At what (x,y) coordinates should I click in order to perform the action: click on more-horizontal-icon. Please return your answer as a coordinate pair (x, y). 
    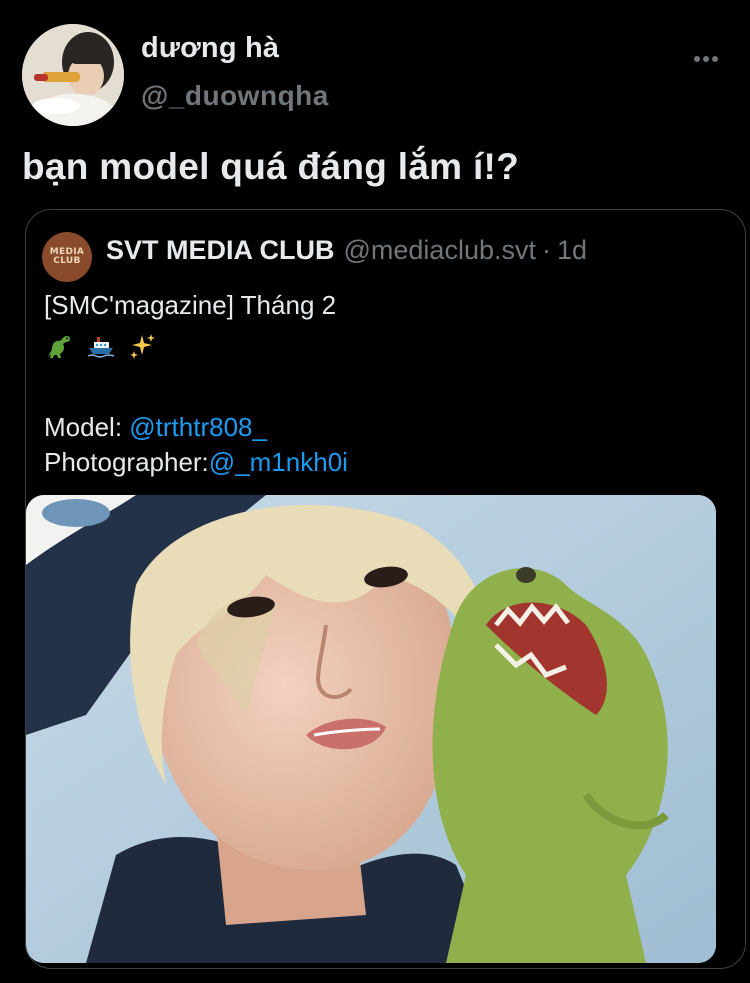
    Looking at the image, I should click on (706, 59).